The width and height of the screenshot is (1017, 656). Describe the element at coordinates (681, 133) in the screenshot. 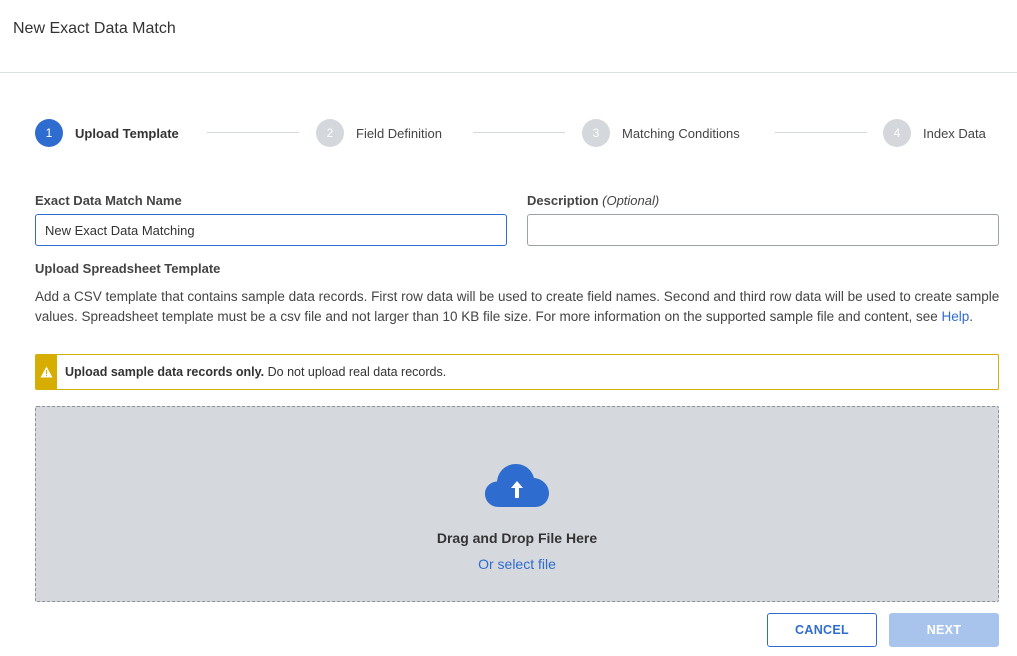

I see `step-label-matching-conditions: Matching Conditions` at that location.